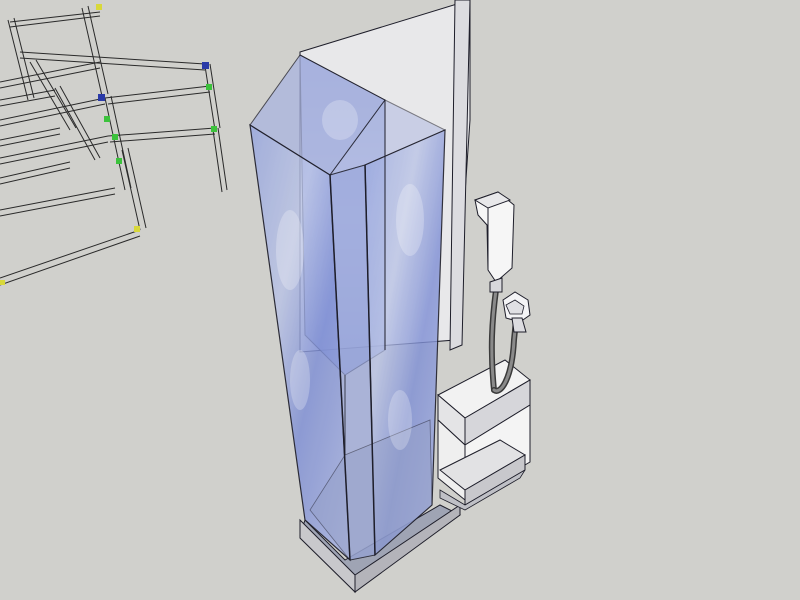  What do you see at coordinates (516, 312) in the screenshot?
I see `shower-valve` at bounding box center [516, 312].